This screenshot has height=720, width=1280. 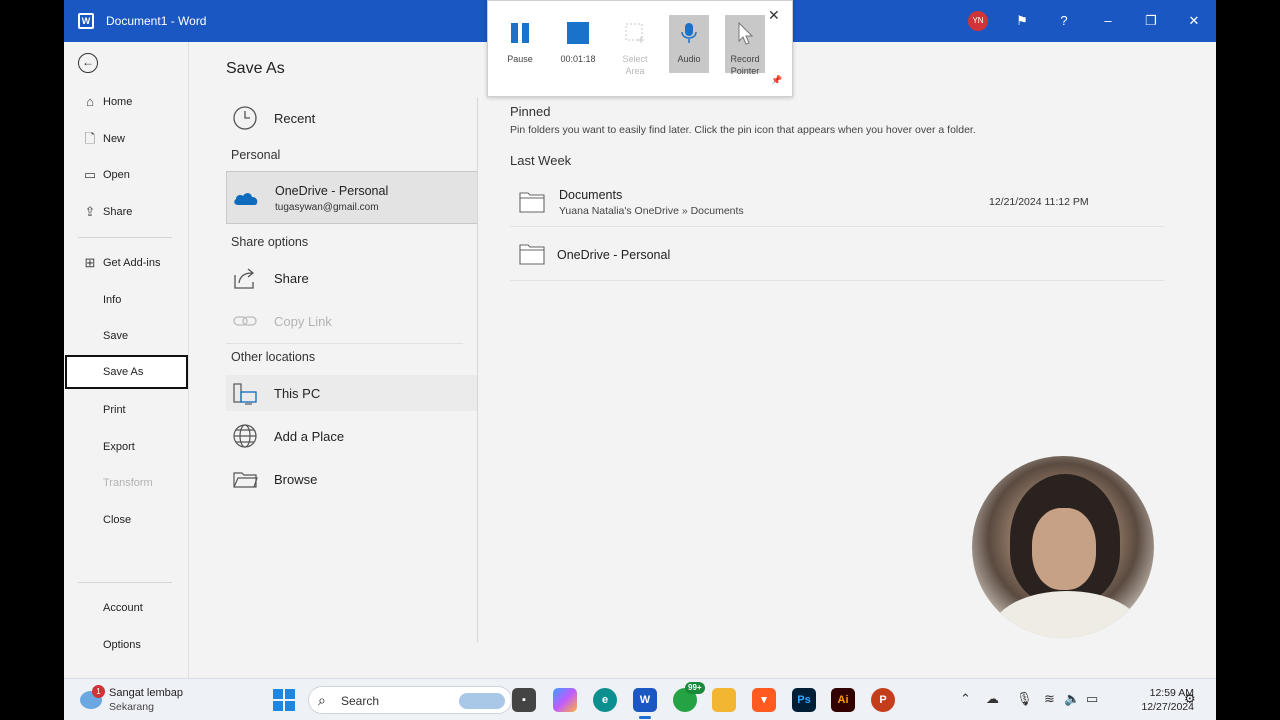 I want to click on onedrive-cloud-icon, so click(x=246, y=199).